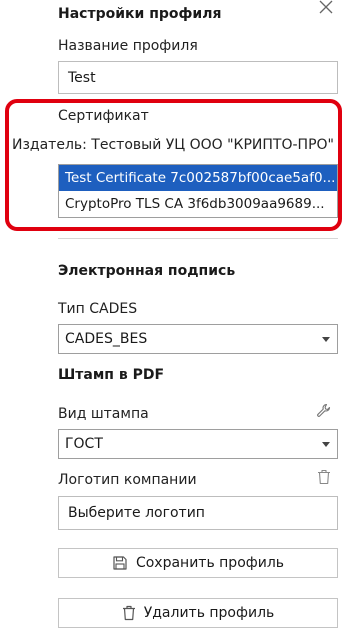 The image size is (348, 638). What do you see at coordinates (198, 339) in the screenshot?
I see `cades-type-select: CADES_BES` at bounding box center [198, 339].